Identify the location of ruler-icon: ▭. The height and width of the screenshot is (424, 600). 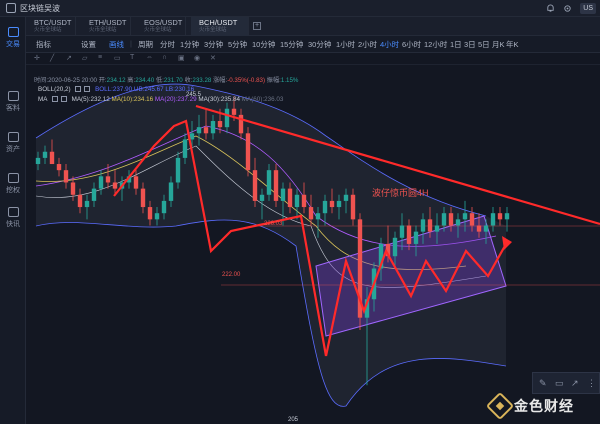
(559, 383).